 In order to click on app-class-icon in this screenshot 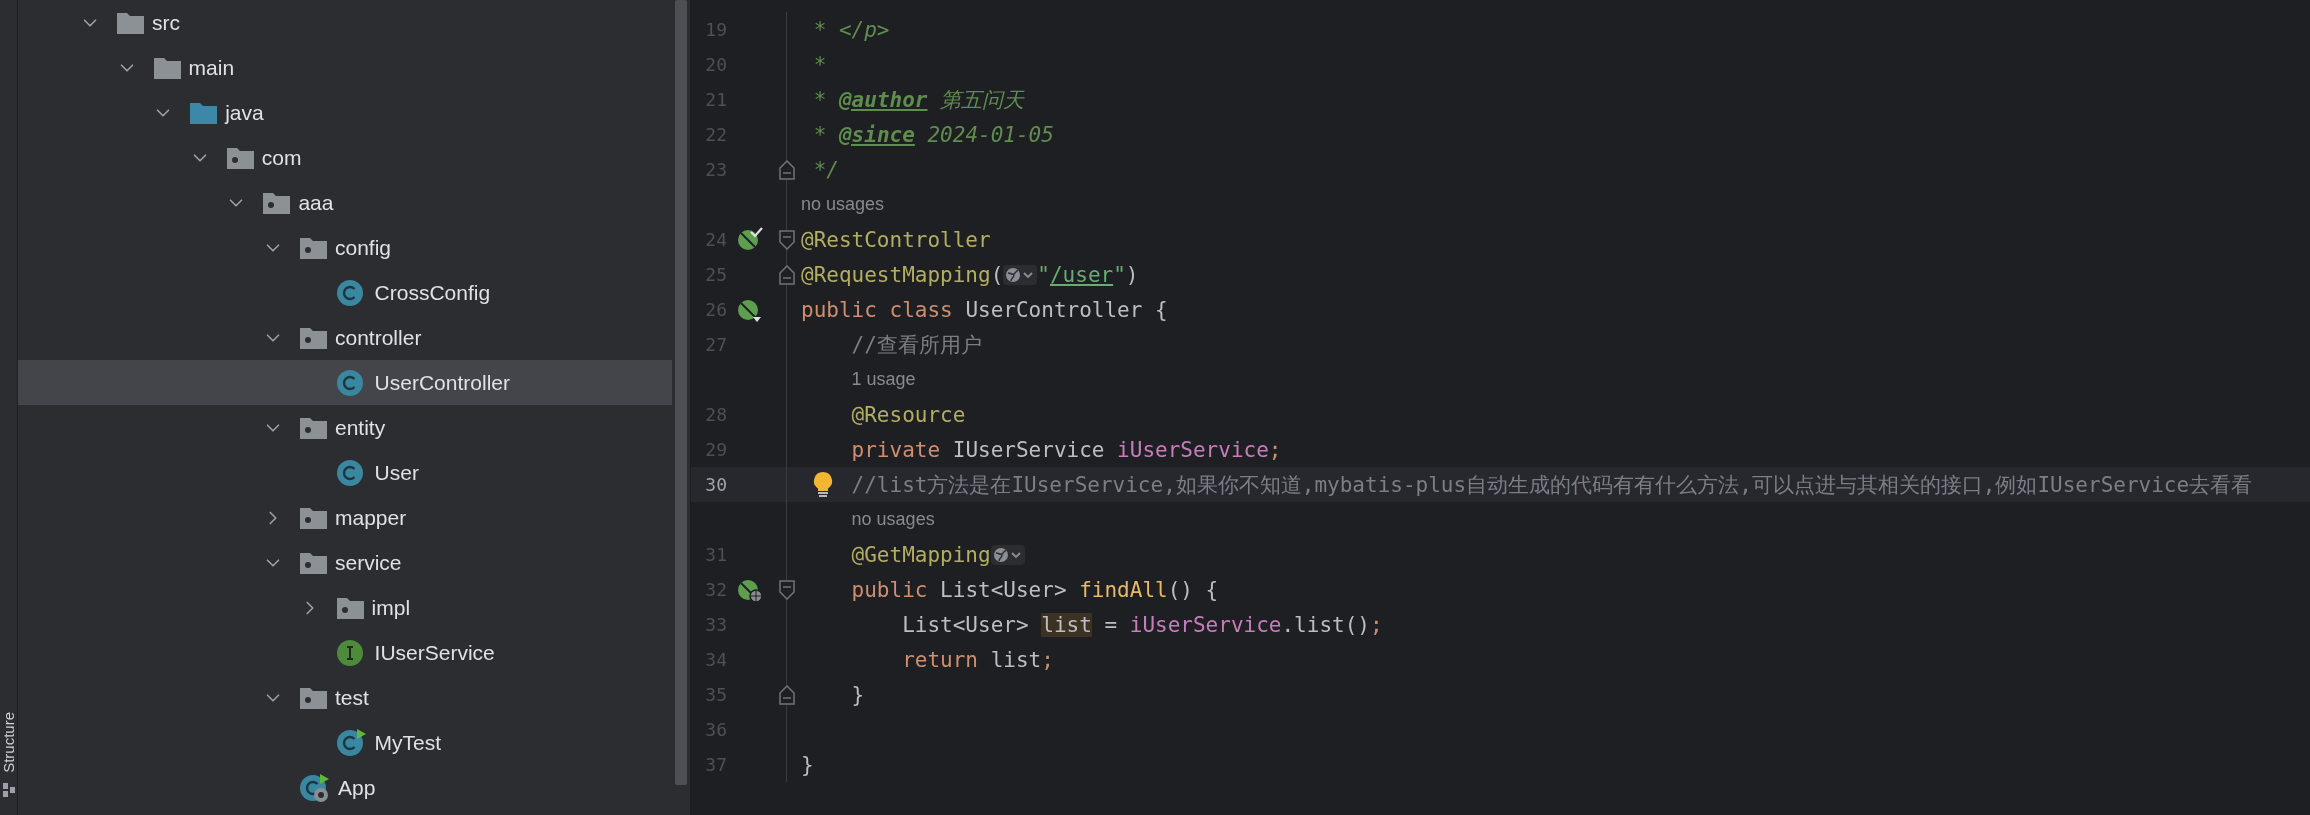, I will do `click(315, 787)`.